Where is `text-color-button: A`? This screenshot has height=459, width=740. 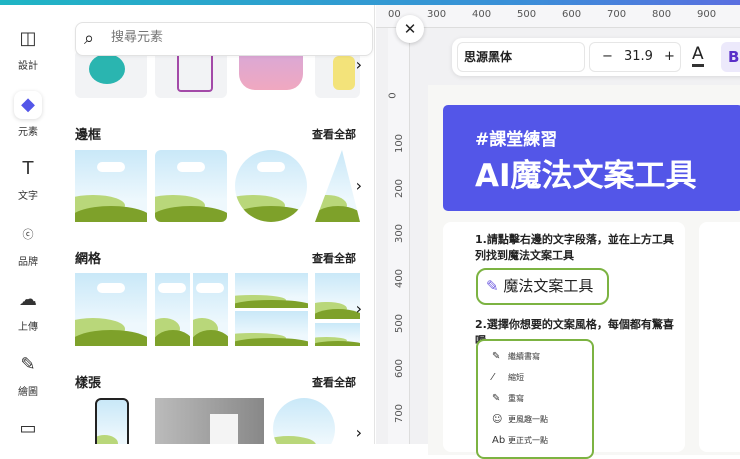
text-color-button: A is located at coordinates (698, 55).